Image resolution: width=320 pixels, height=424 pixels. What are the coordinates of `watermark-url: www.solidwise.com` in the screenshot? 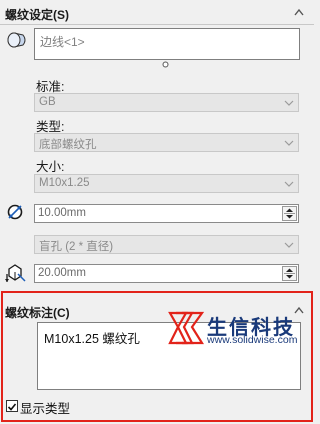 It's located at (252, 340).